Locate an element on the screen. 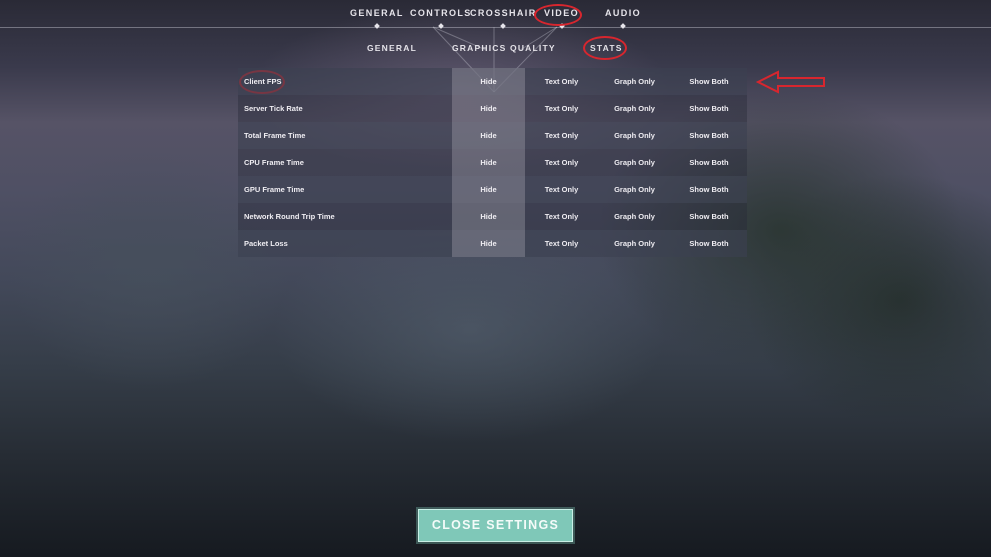 The image size is (991, 557). annotation-arrow-icon is located at coordinates (790, 82).